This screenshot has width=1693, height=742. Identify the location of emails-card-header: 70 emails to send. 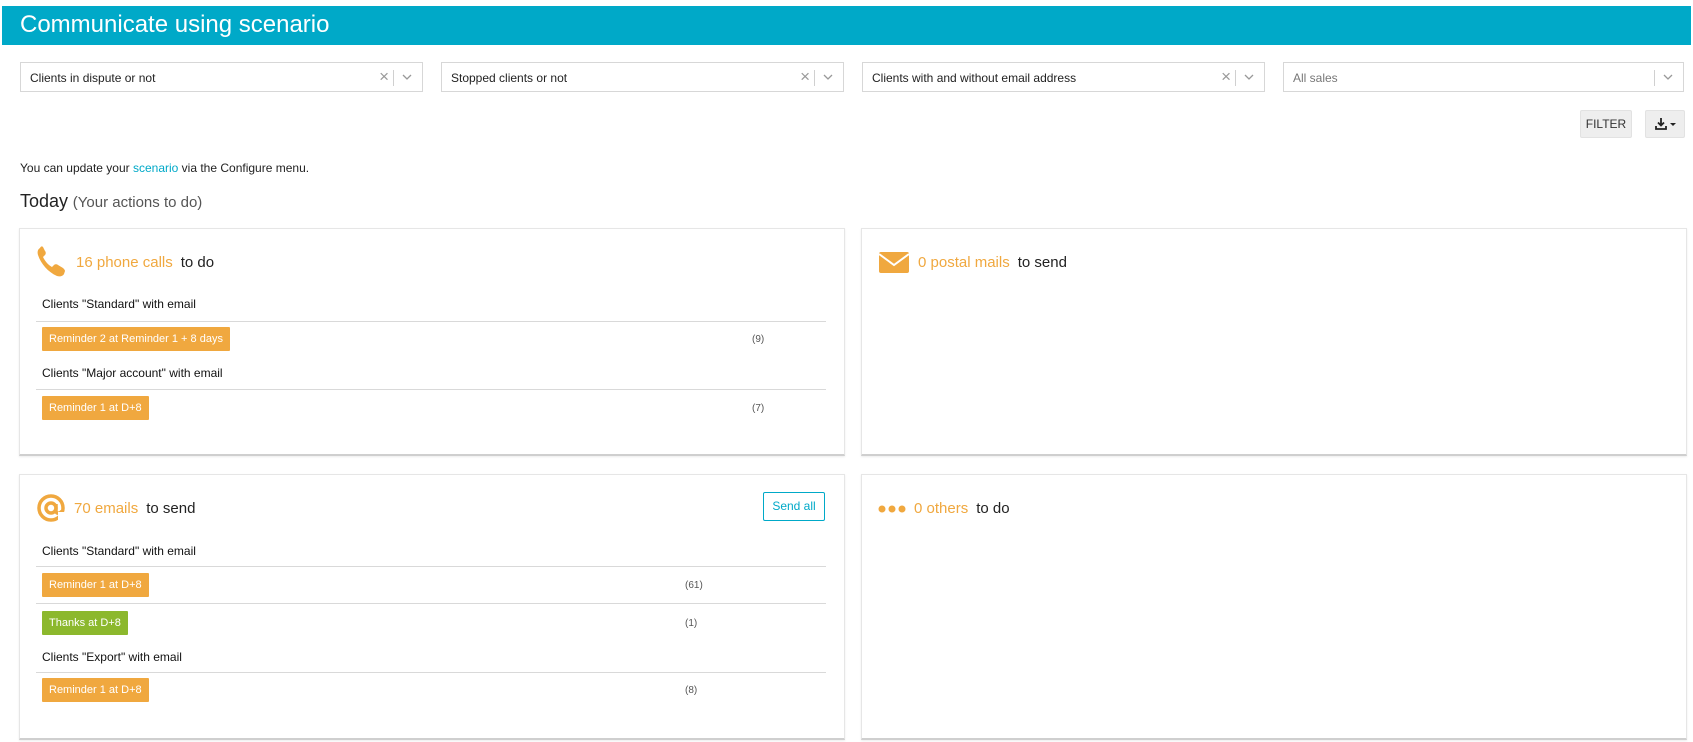
(115, 508).